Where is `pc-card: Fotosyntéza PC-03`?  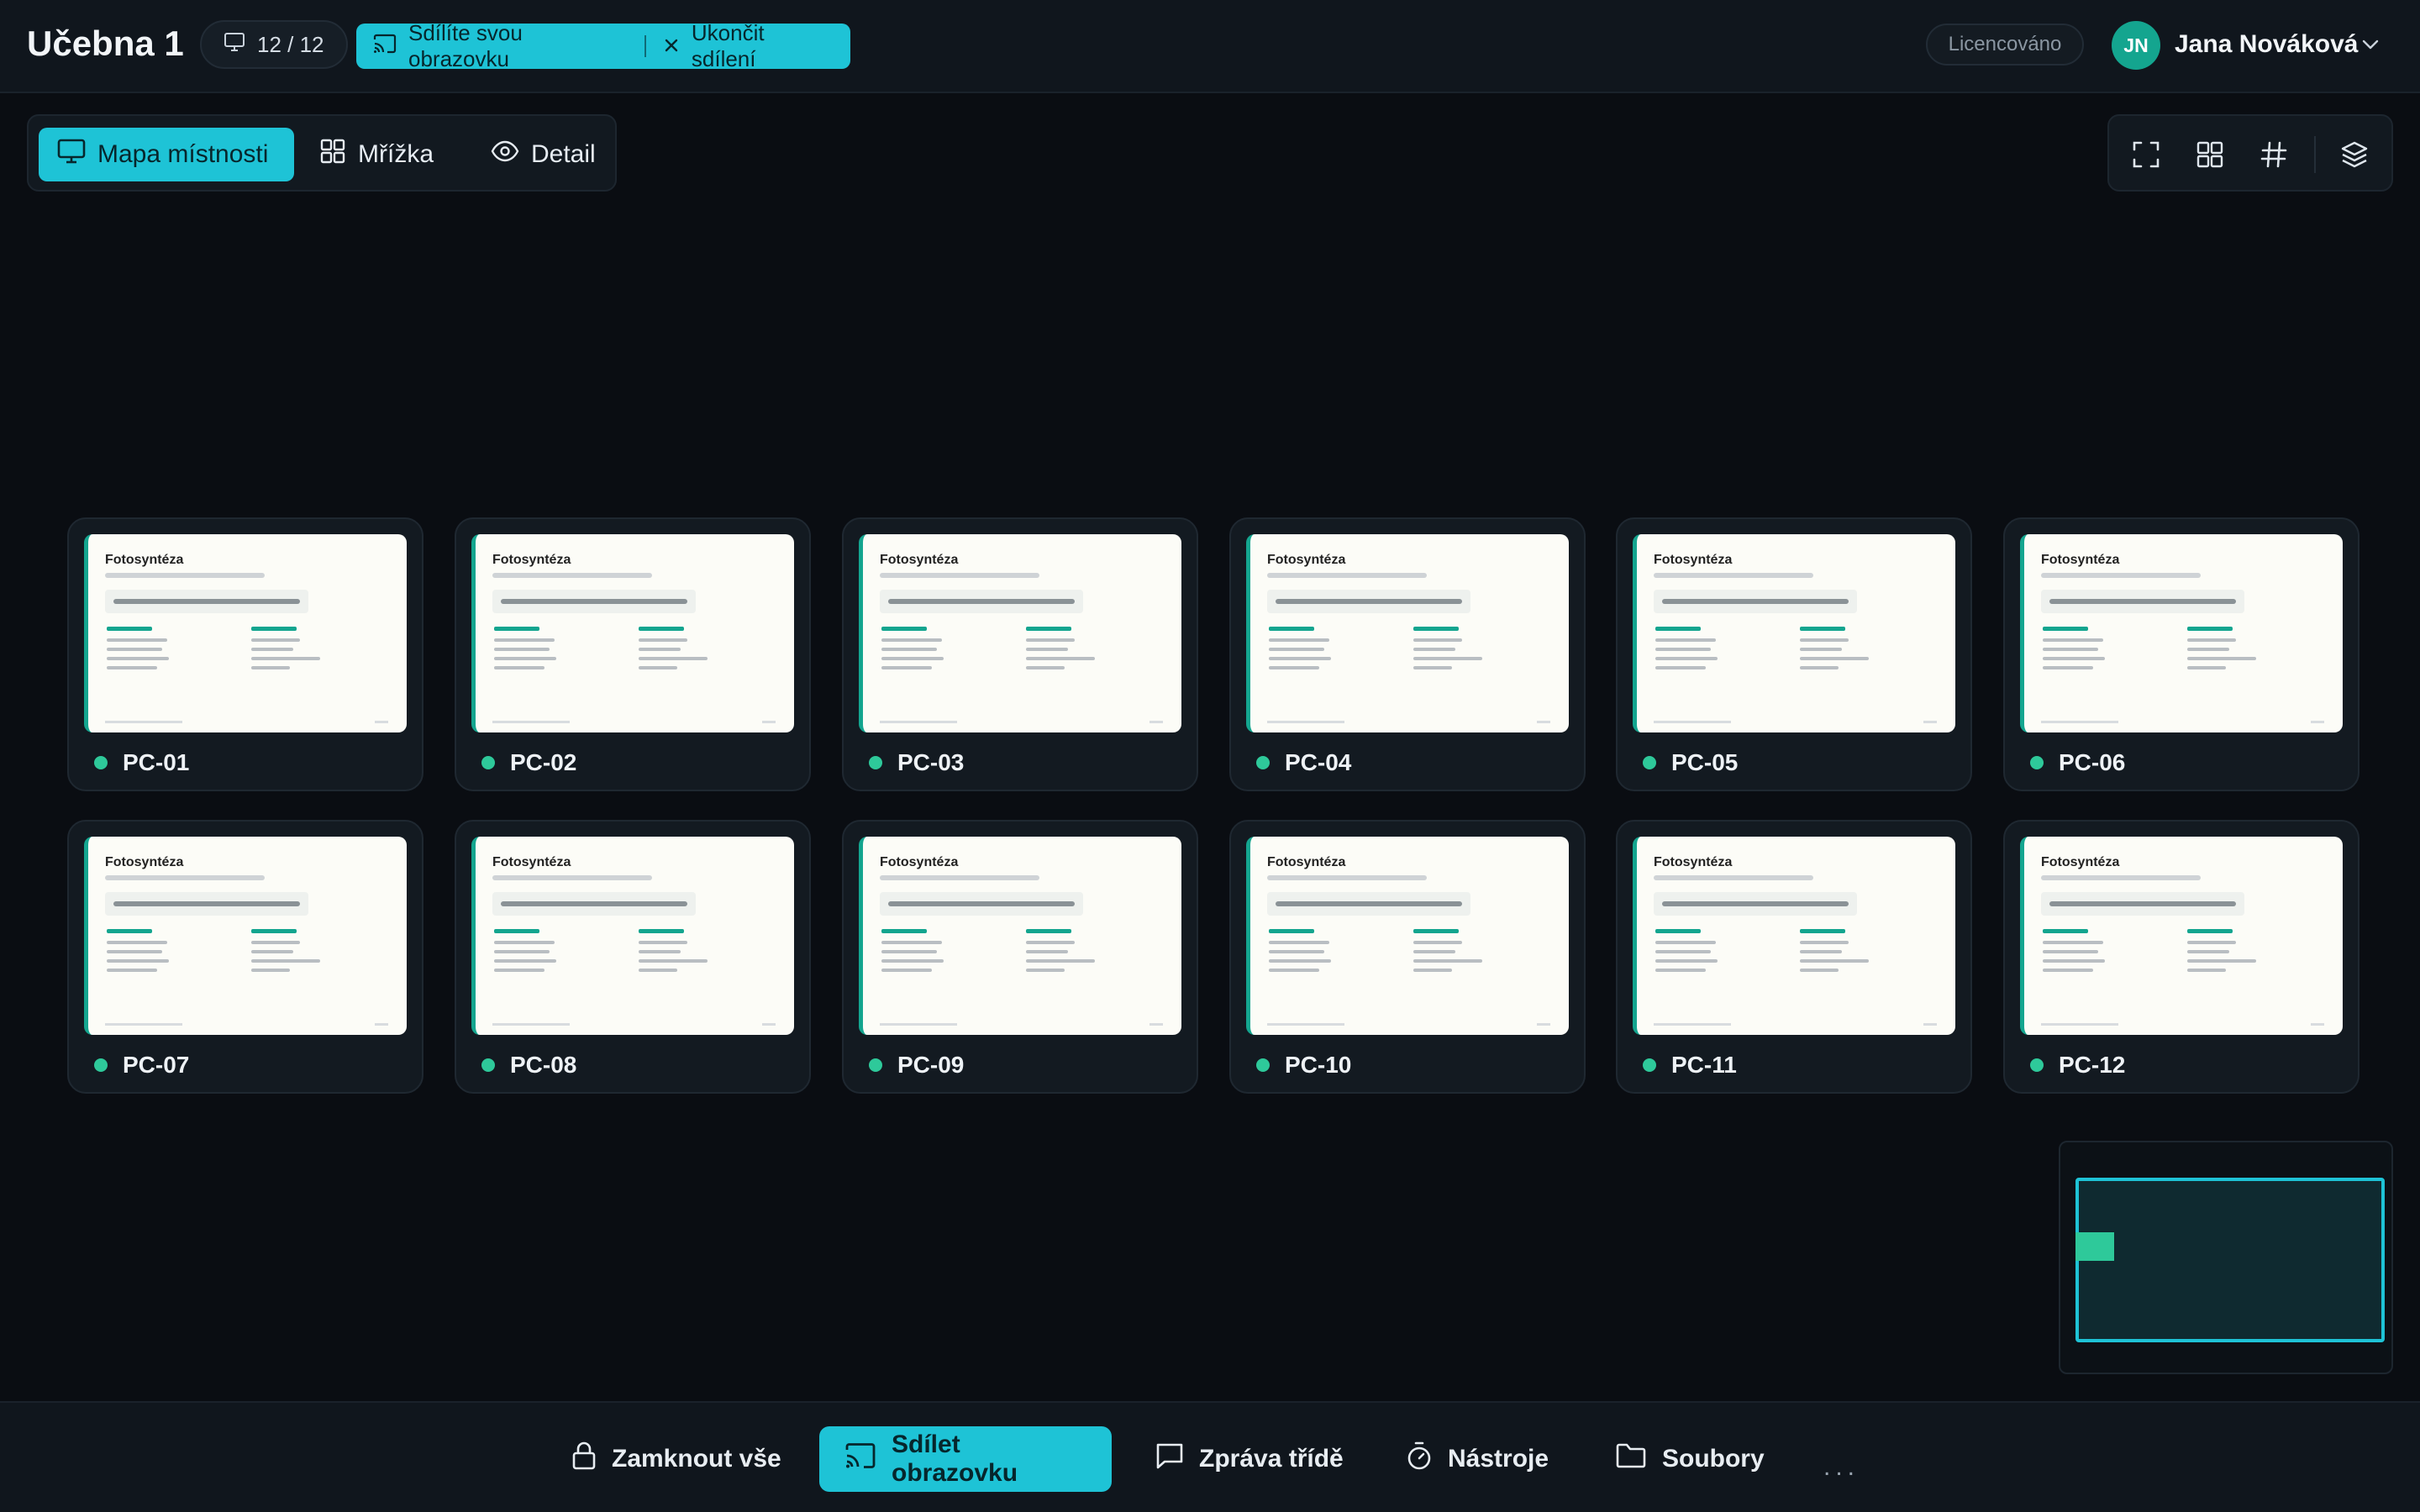
pc-card: Fotosyntéza PC-03 is located at coordinates (1020, 654).